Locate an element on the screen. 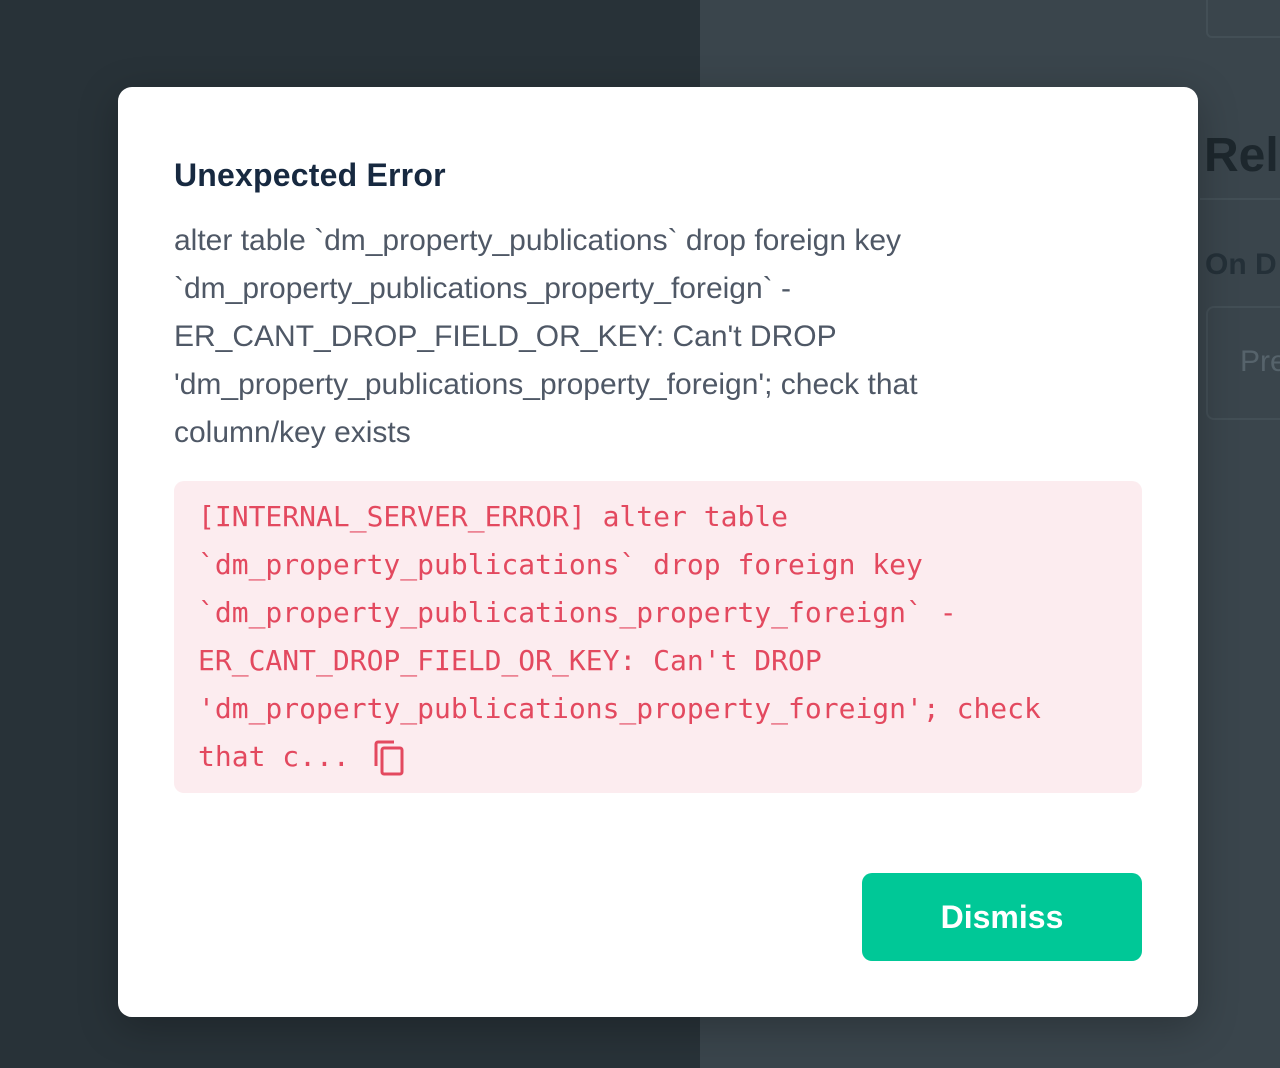 This screenshot has width=1280, height=1068. background-input-placeholder: Pre is located at coordinates (1260, 361).